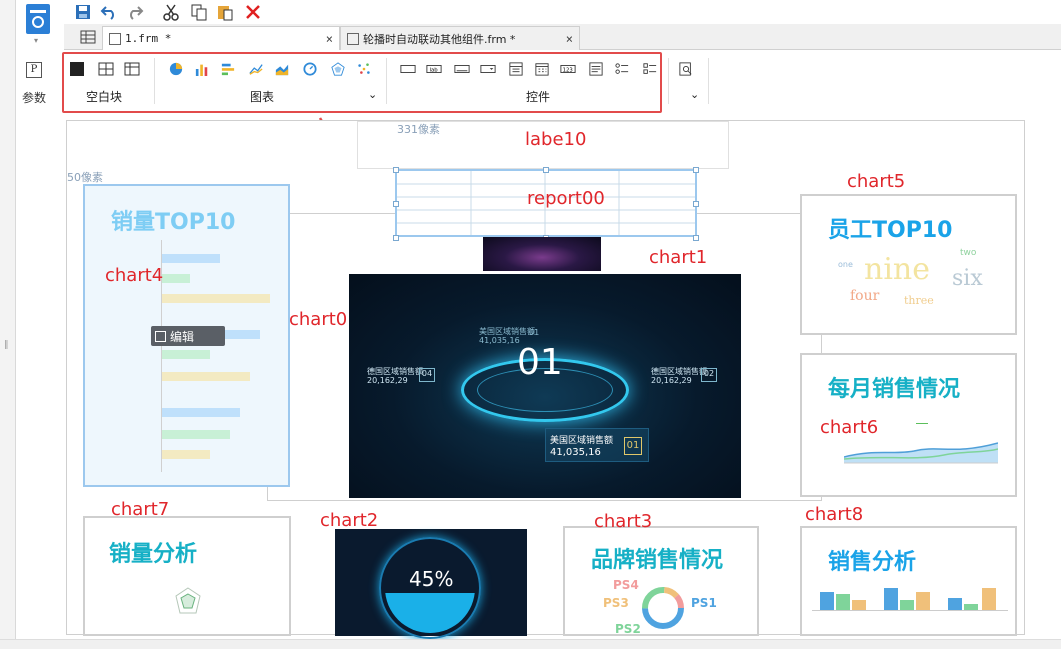 The image size is (1061, 649). Describe the element at coordinates (109, 12) in the screenshot. I see `undo-icon` at that location.